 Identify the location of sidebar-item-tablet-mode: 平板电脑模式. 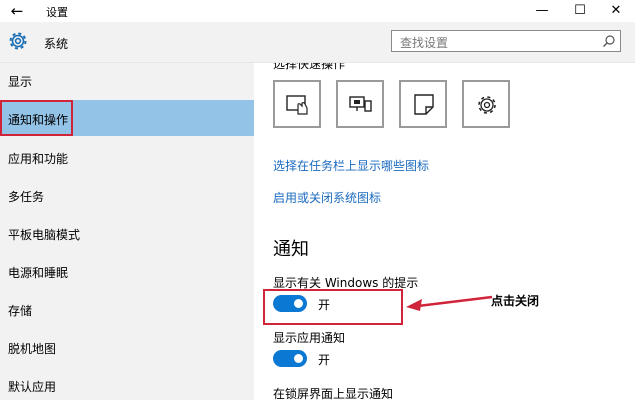
(127, 233).